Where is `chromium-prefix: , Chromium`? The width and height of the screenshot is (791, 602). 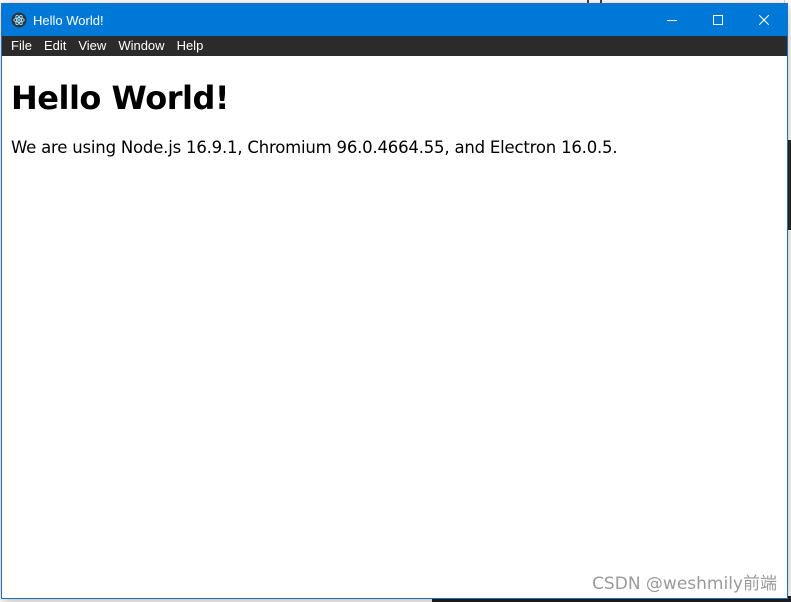 chromium-prefix: , Chromium is located at coordinates (287, 147).